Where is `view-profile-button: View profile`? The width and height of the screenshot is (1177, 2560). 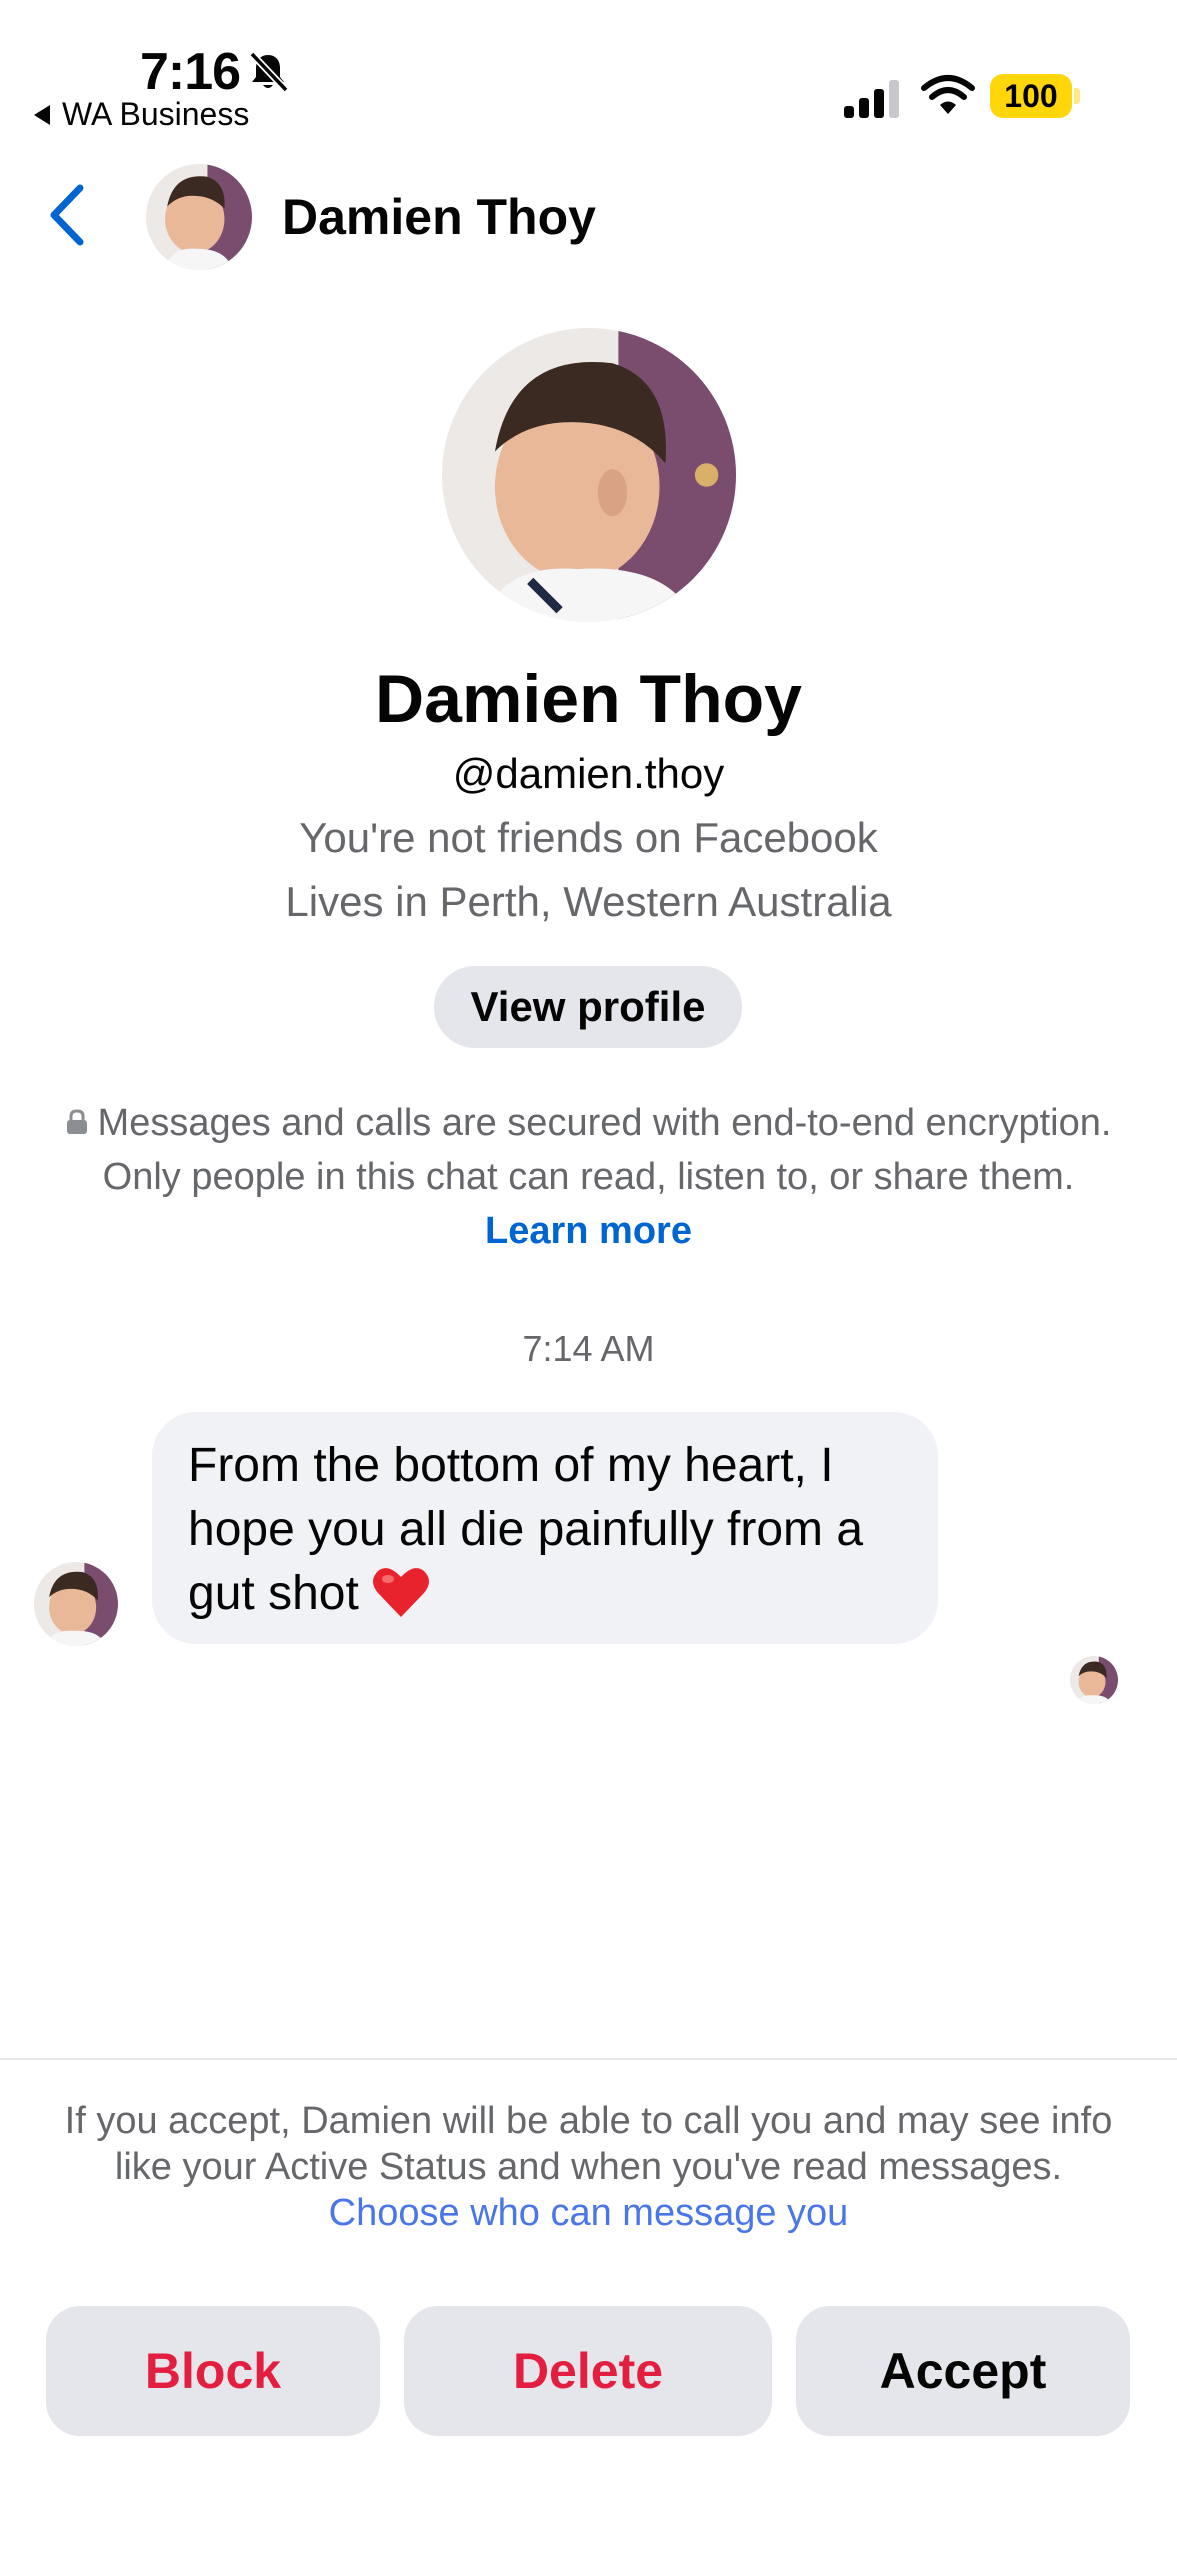 view-profile-button: View profile is located at coordinates (588, 1007).